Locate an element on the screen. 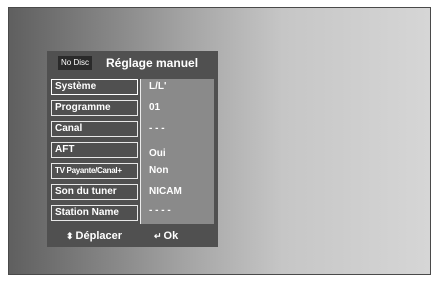 The image size is (440, 284). ok-hint: ↵ Ok is located at coordinates (166, 236).